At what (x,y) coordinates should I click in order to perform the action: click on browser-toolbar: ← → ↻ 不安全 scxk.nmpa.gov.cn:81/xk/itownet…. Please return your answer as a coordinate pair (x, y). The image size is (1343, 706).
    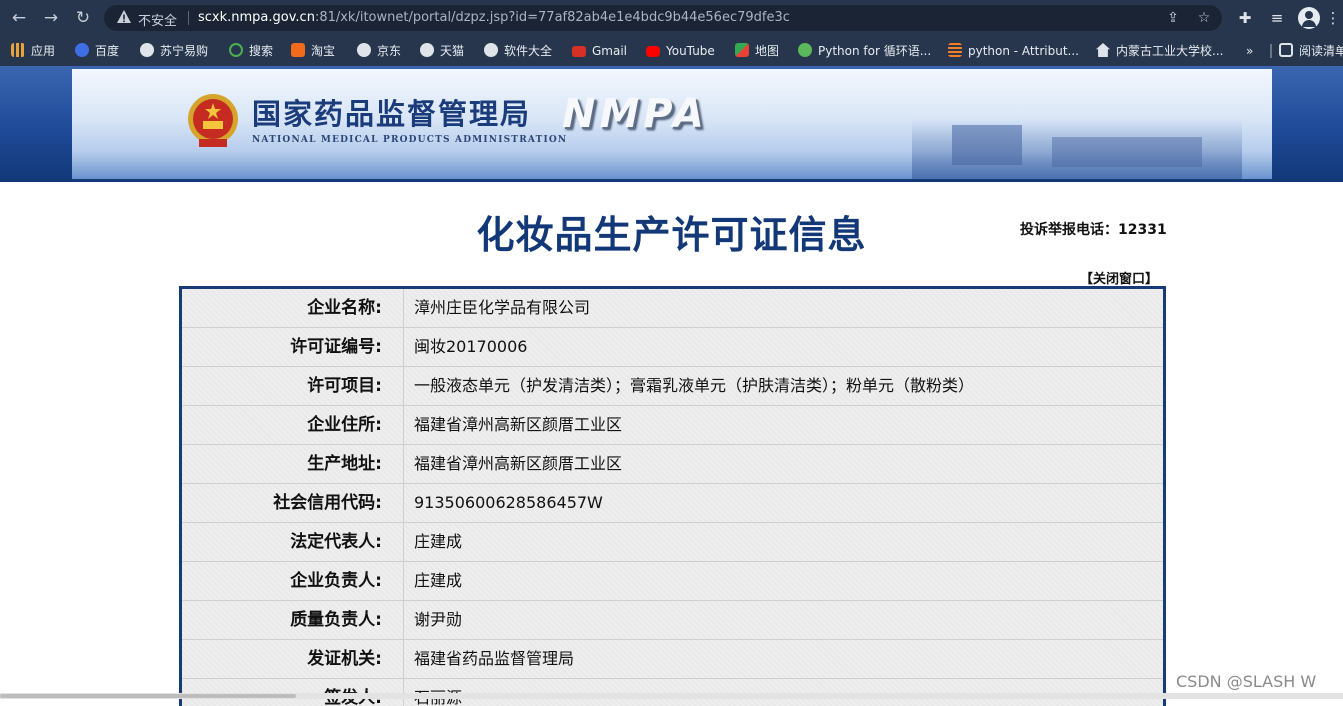
    Looking at the image, I should click on (671, 18).